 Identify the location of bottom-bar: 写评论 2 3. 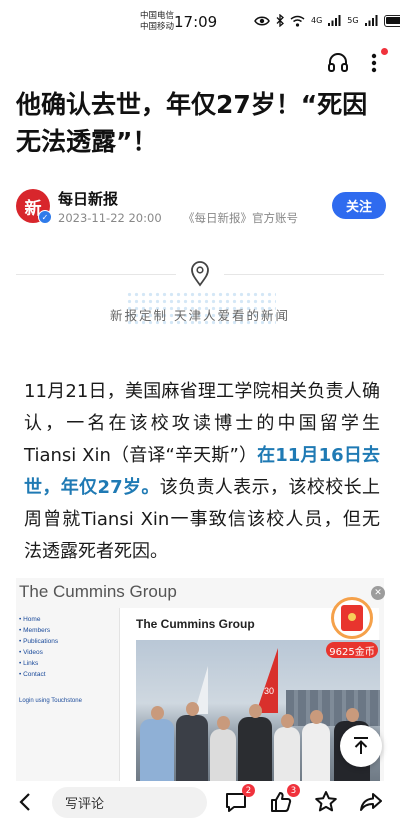
(200, 803).